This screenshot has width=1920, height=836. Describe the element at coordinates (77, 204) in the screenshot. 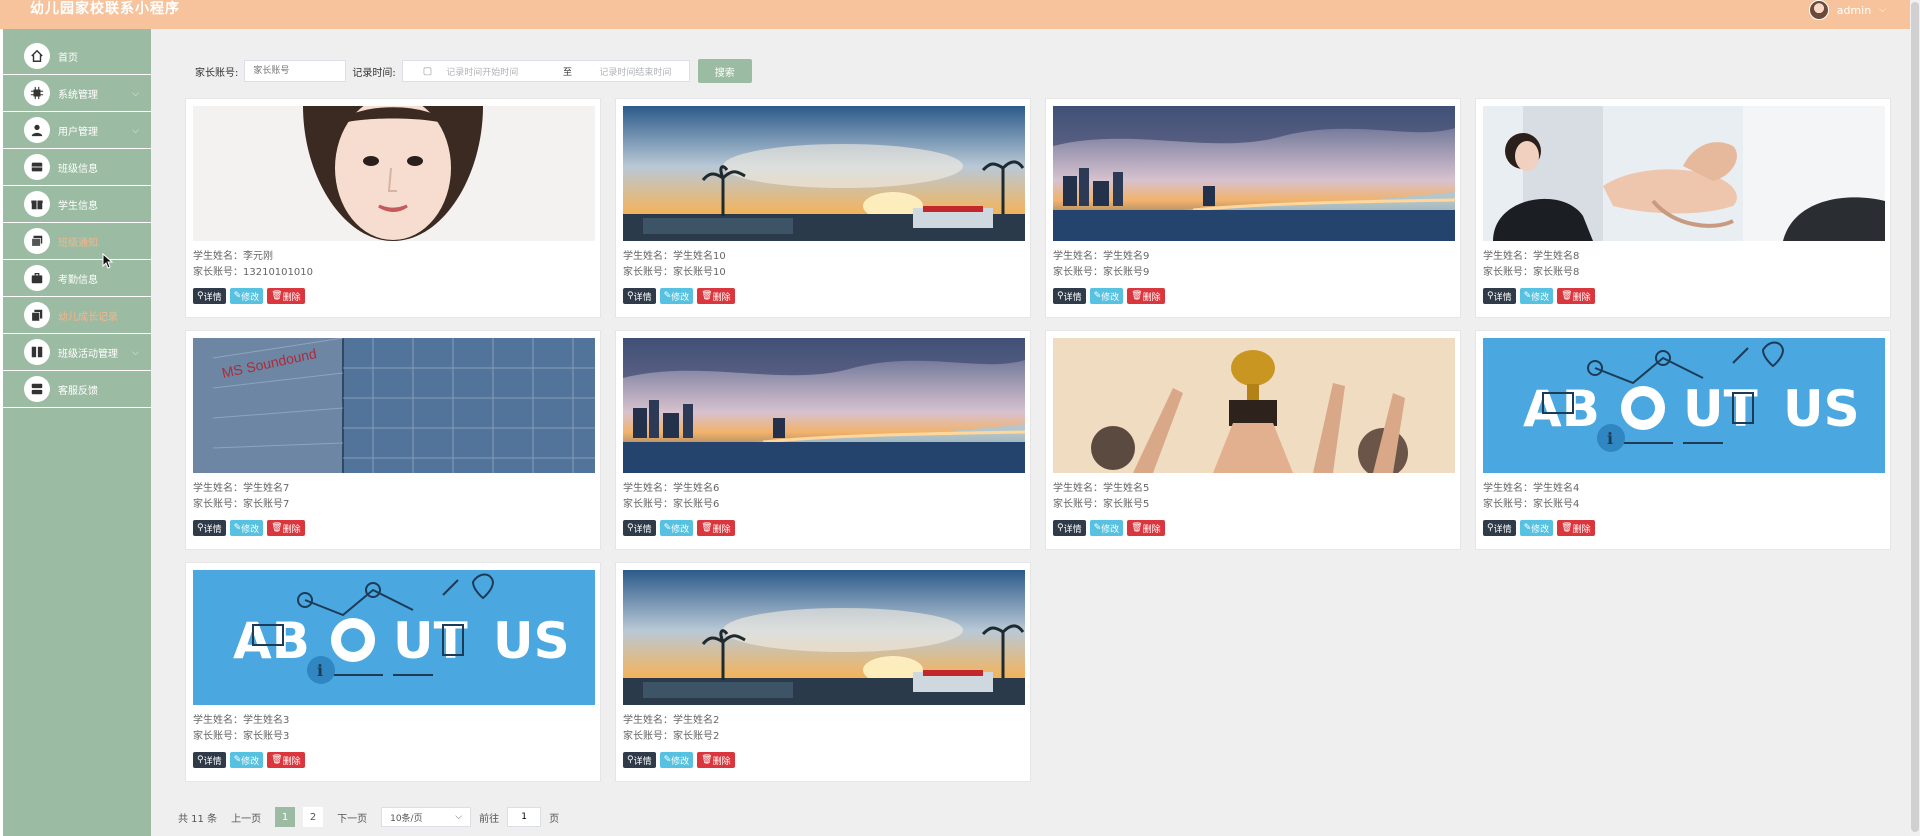

I see `sidebar-item-5: 学生信息` at that location.